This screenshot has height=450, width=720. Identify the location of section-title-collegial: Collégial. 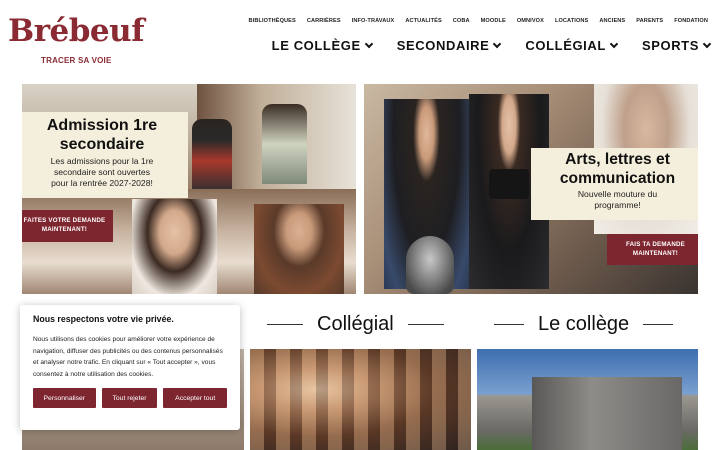
(355, 324).